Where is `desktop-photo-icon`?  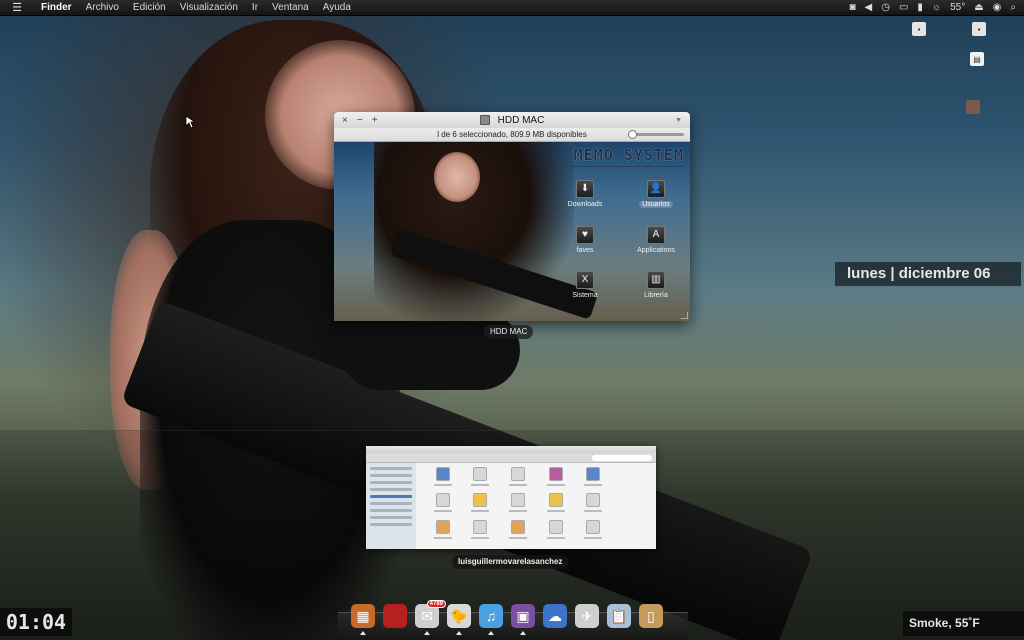
desktop-photo-icon is located at coordinates (995, 107).